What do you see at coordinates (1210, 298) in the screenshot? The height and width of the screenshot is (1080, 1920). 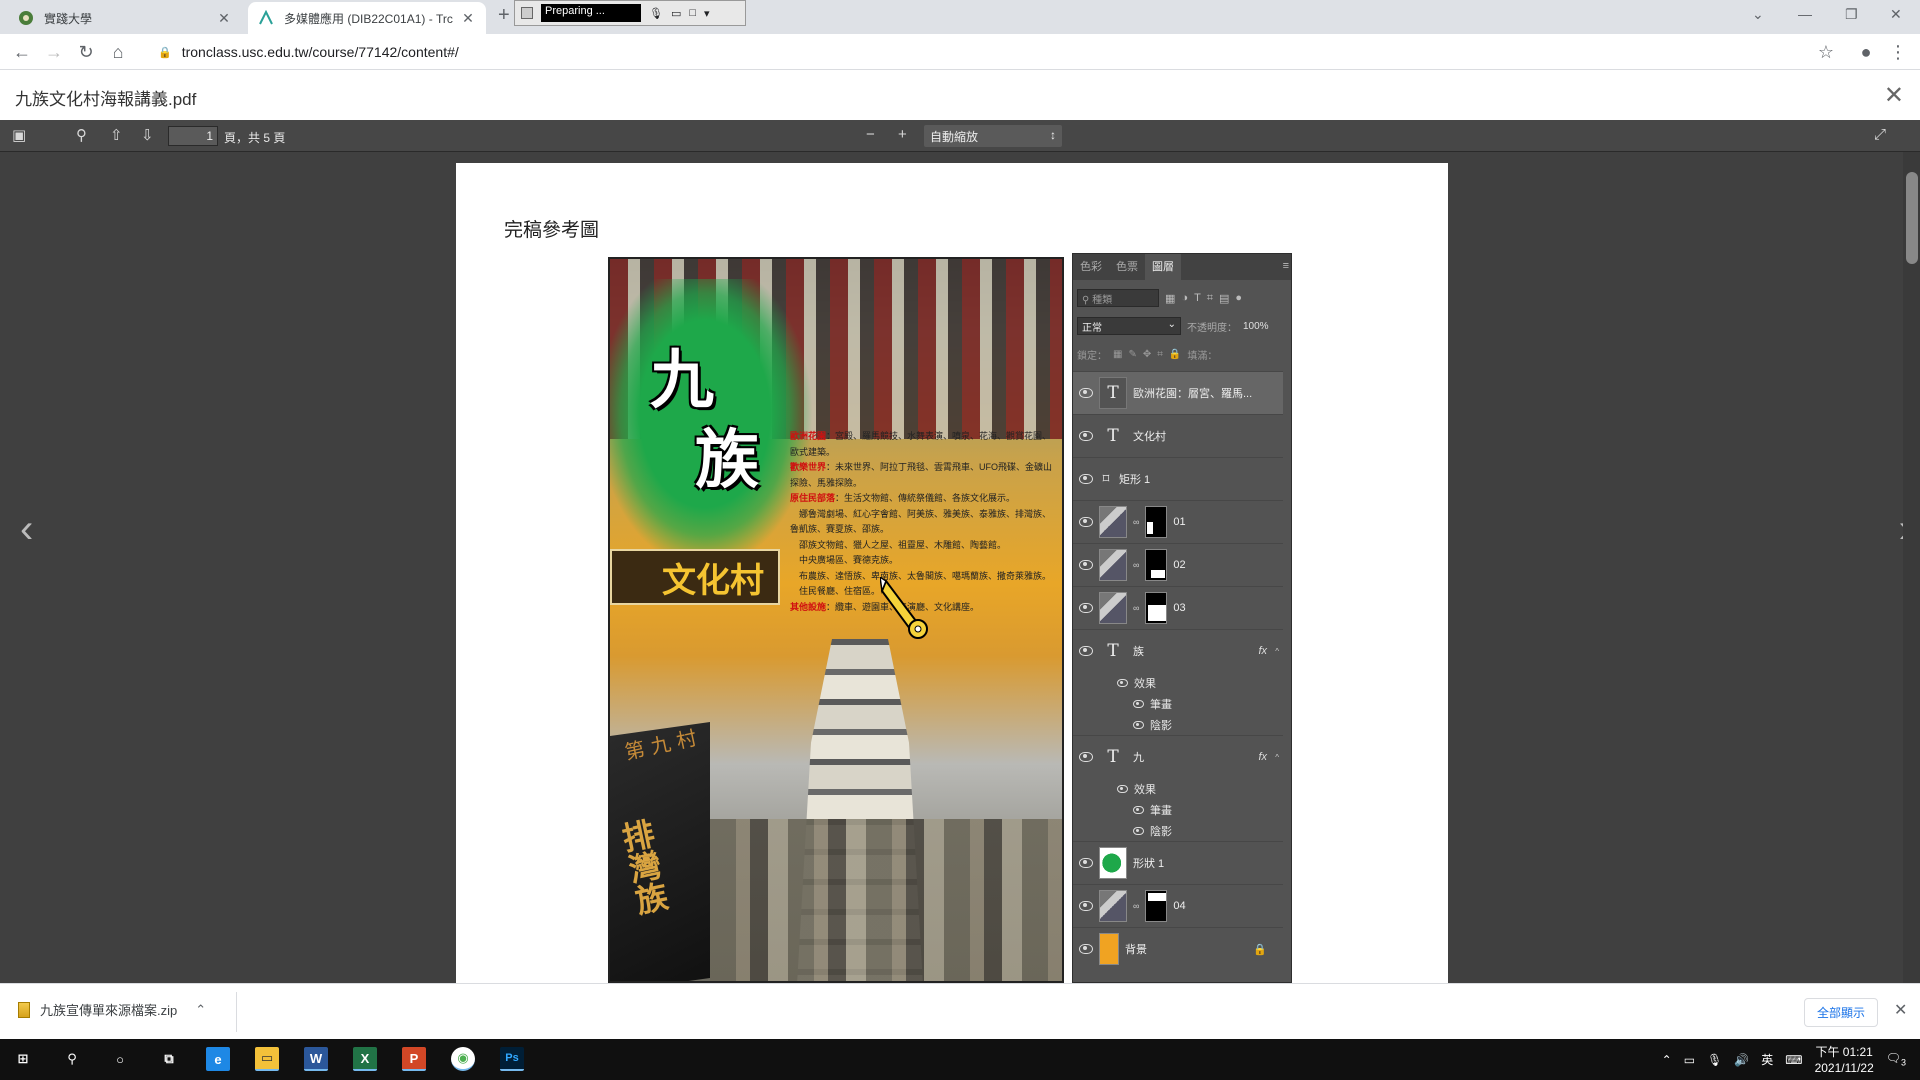 I see `filter-shape-icon: ⌗` at bounding box center [1210, 298].